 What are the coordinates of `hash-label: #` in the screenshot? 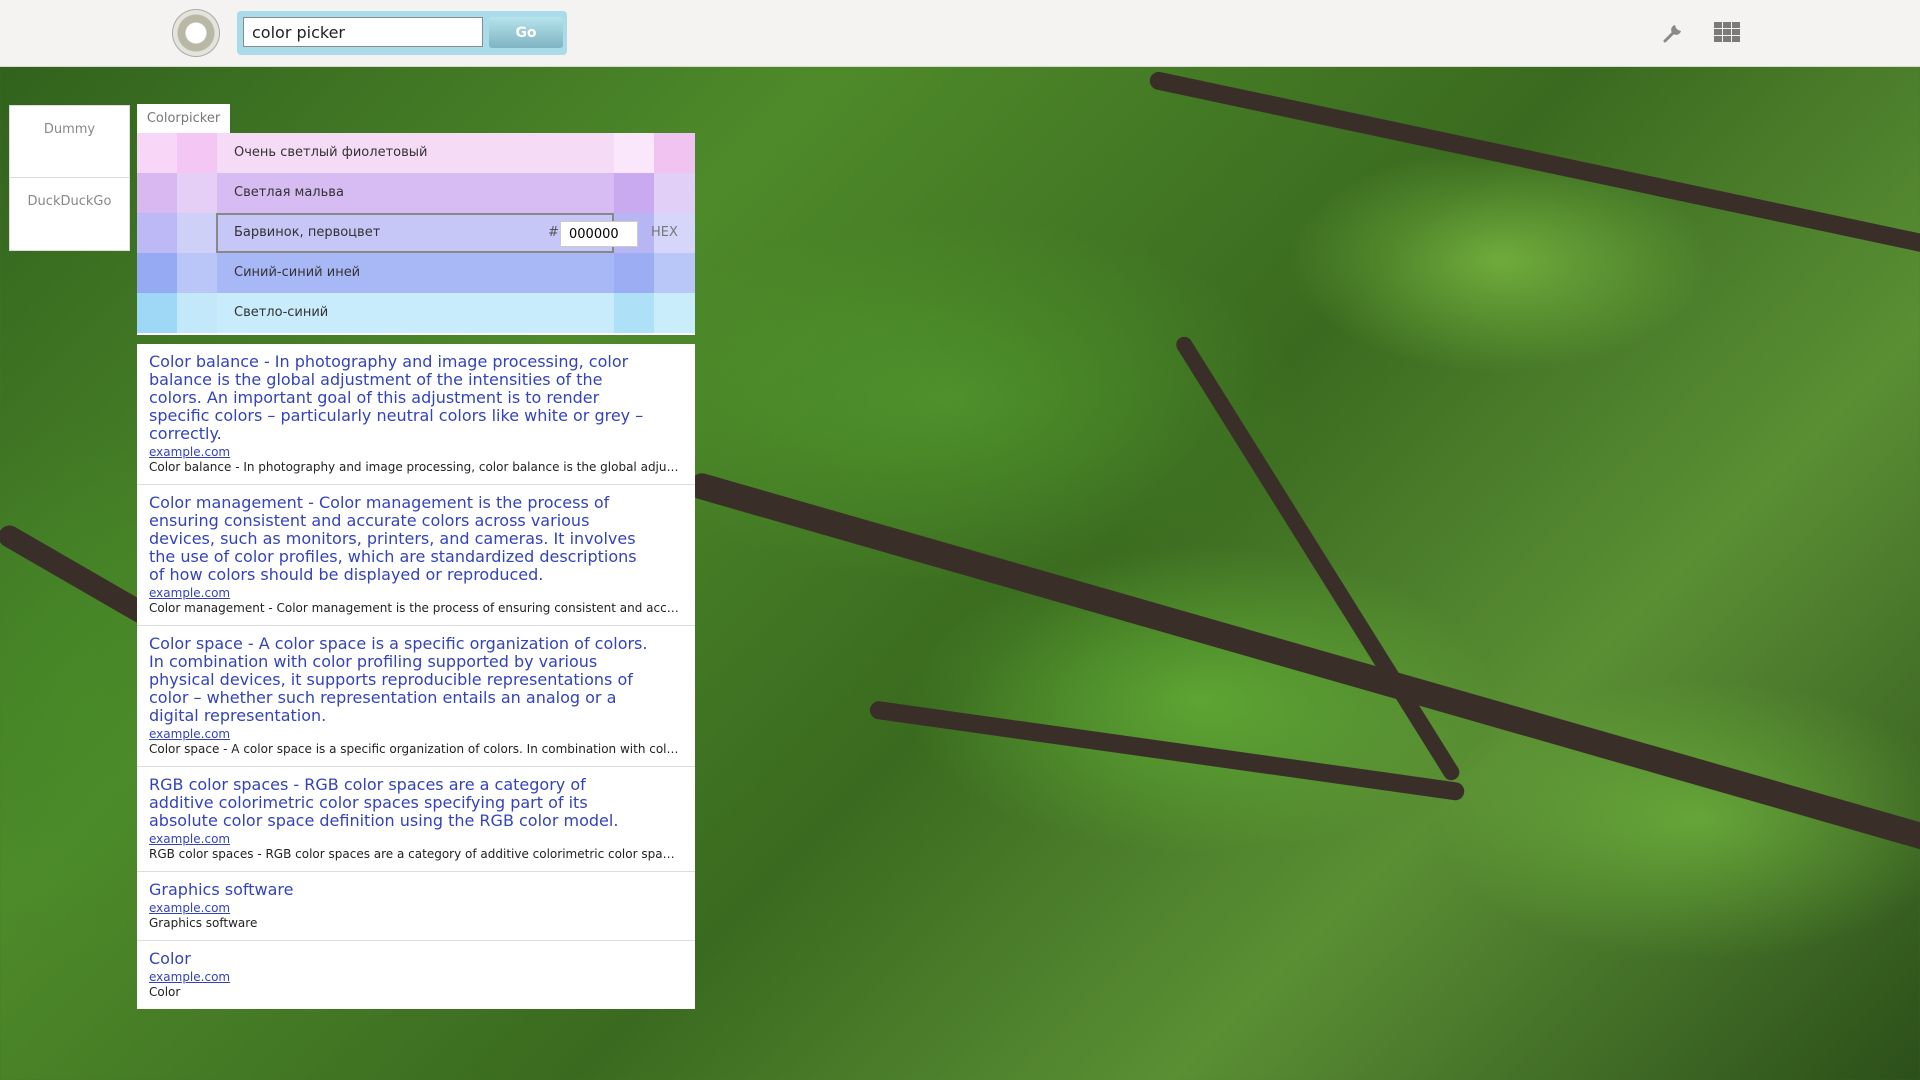 It's located at (553, 232).